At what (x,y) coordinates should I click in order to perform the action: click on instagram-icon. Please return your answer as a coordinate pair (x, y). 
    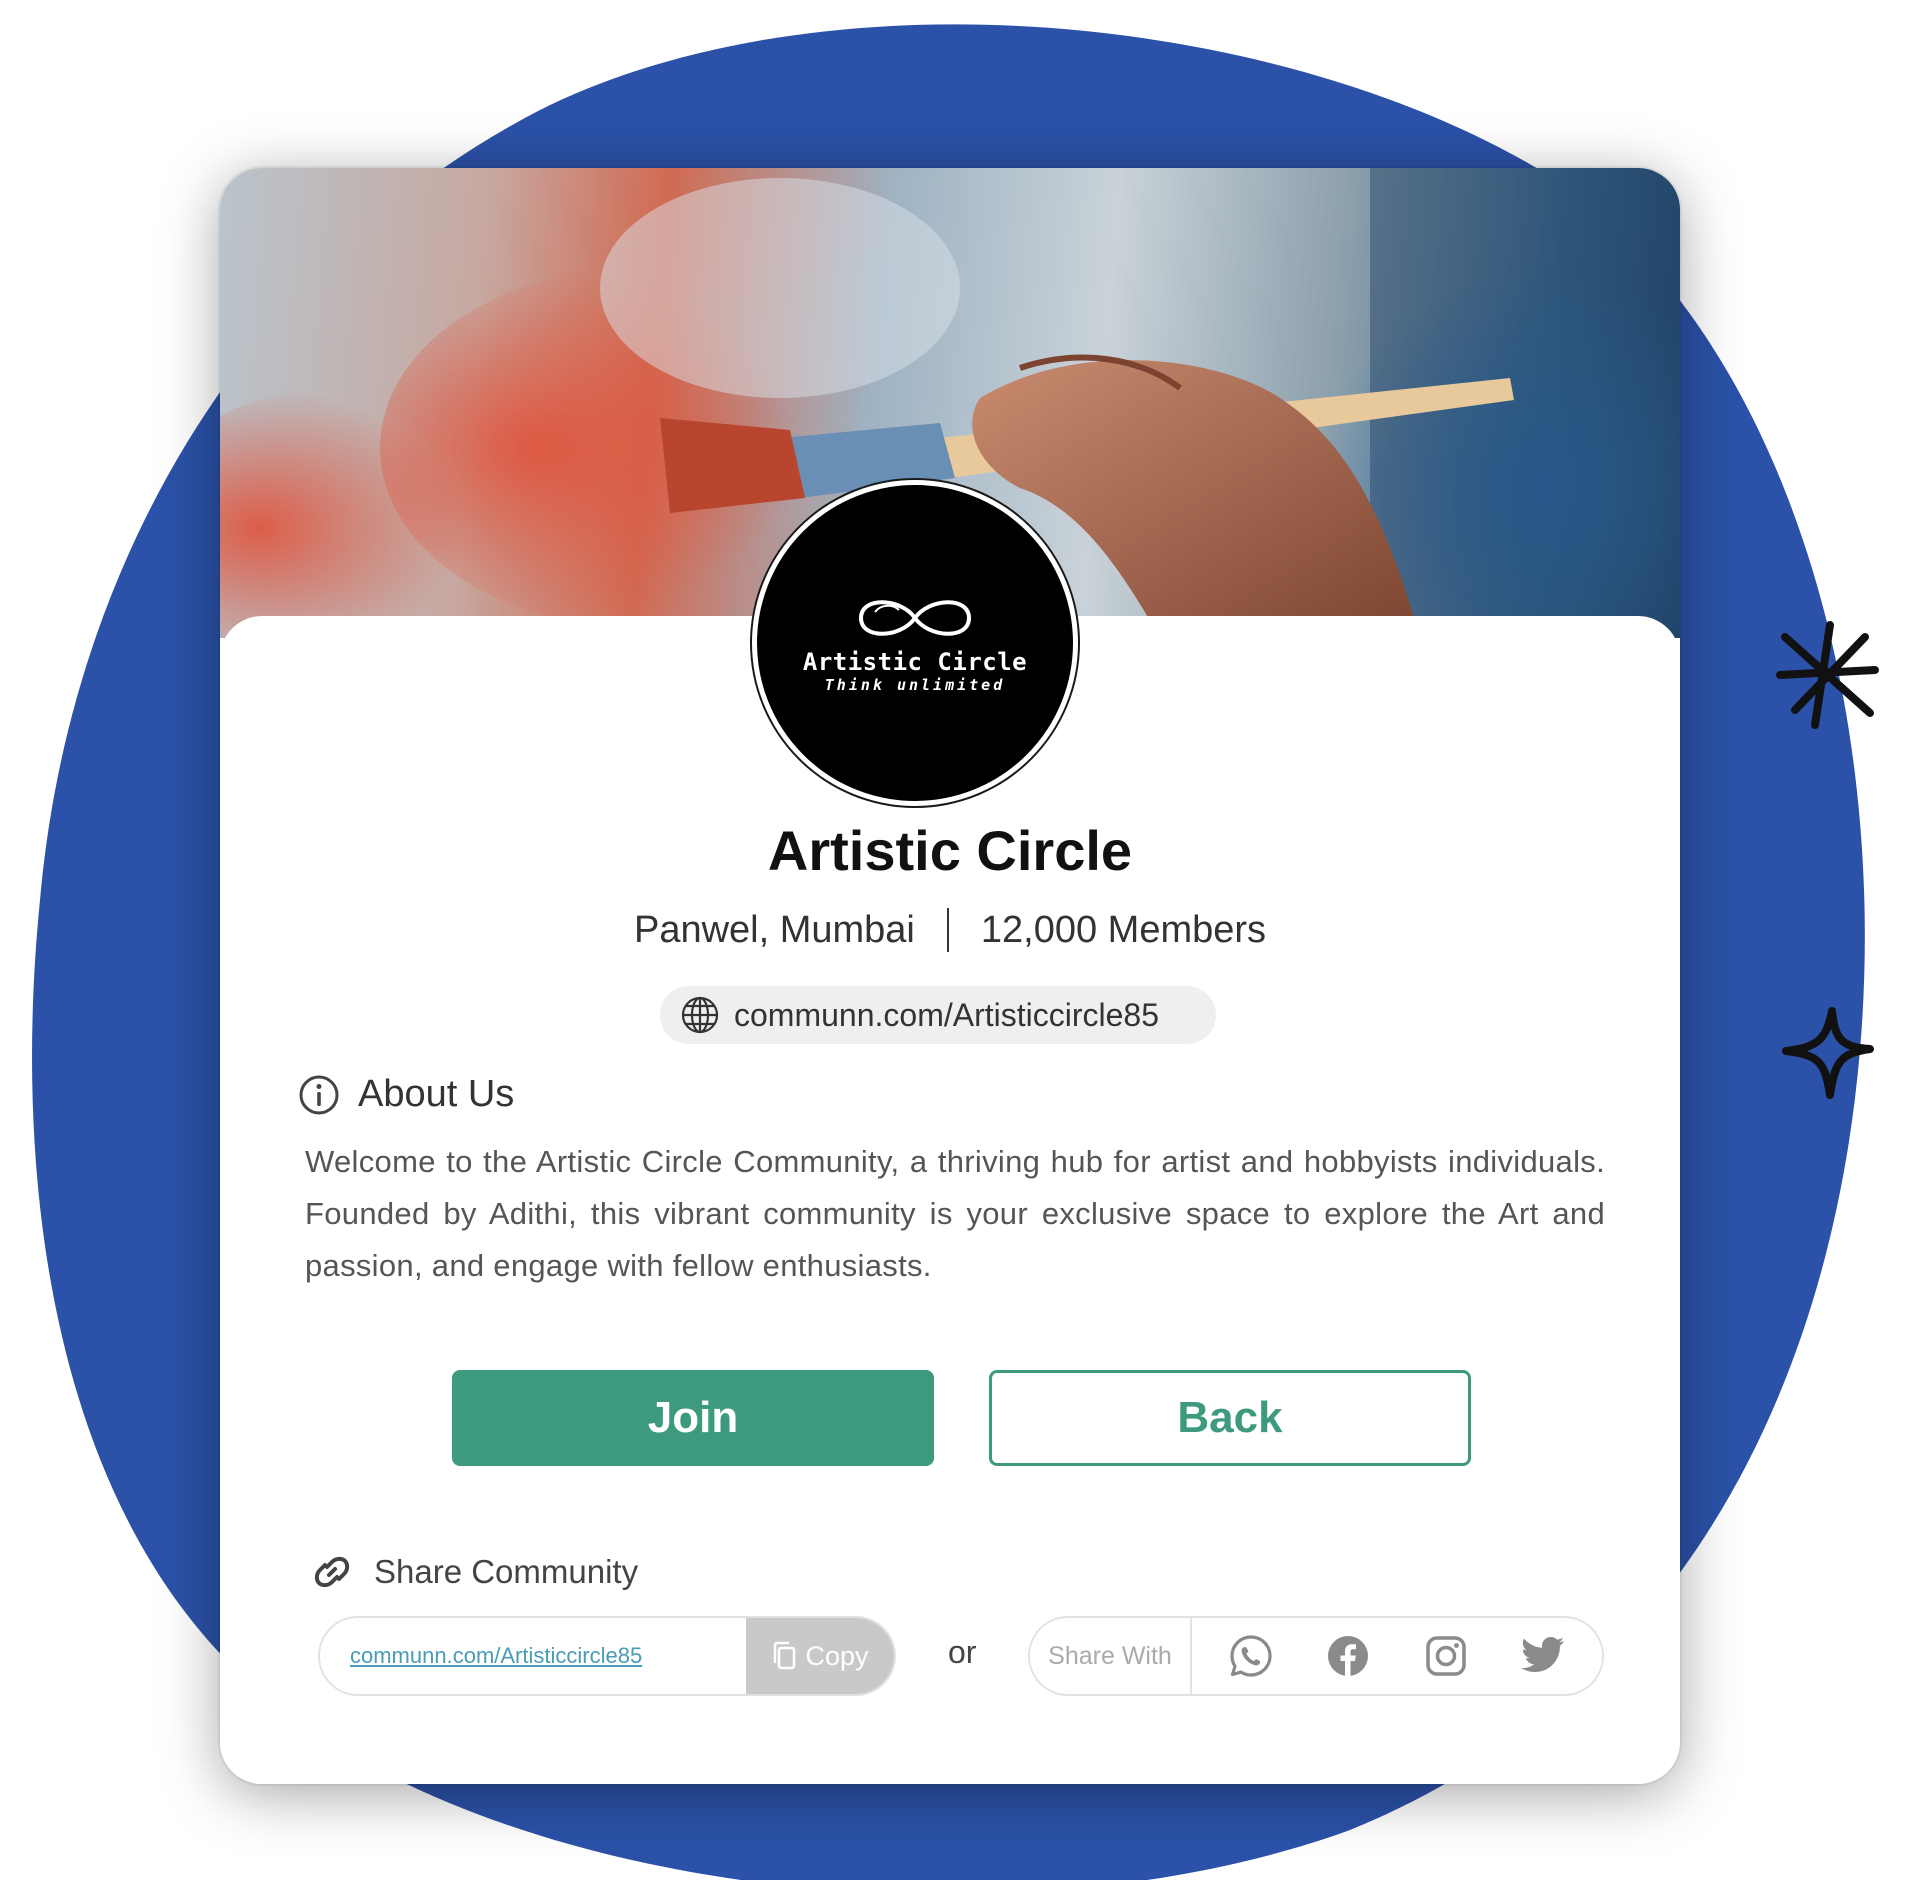
    Looking at the image, I should click on (1446, 1656).